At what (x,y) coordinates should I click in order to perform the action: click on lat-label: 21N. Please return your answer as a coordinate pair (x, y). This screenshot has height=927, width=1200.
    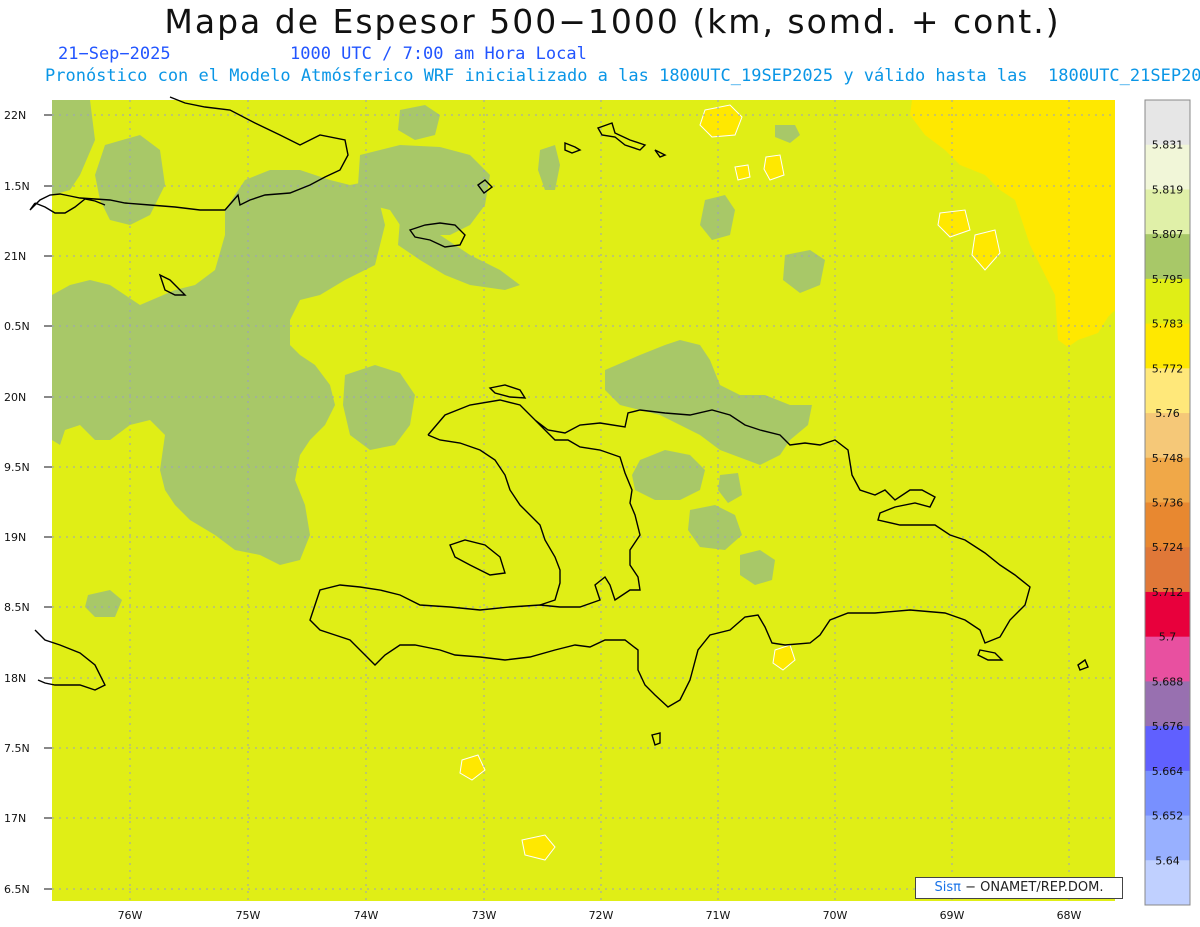
    Looking at the image, I should click on (15, 256).